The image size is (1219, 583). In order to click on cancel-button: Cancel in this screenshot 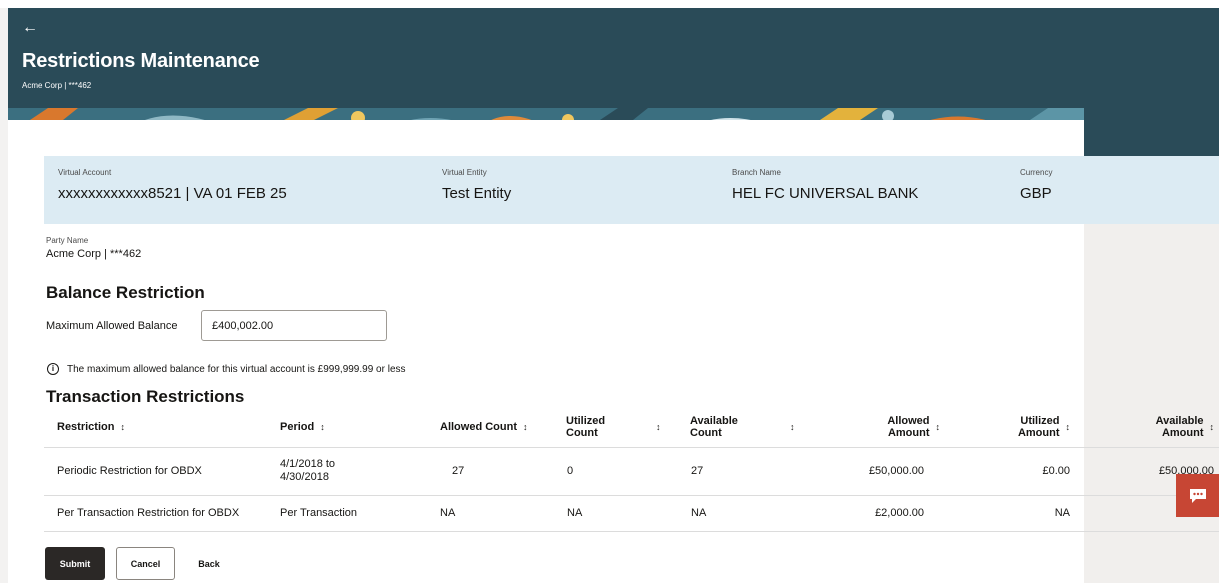, I will do `click(145, 563)`.